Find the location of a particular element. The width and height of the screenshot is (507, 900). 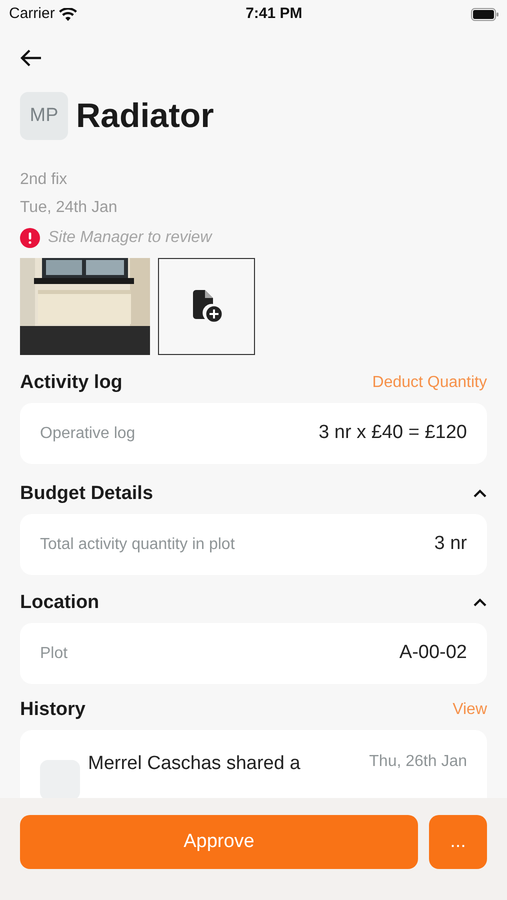

view-link: View is located at coordinates (469, 710).